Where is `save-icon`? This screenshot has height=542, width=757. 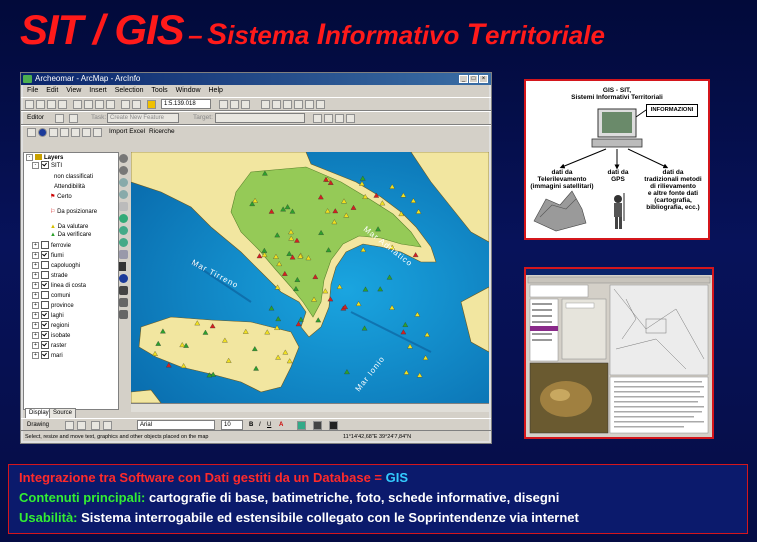
save-icon is located at coordinates (51, 104).